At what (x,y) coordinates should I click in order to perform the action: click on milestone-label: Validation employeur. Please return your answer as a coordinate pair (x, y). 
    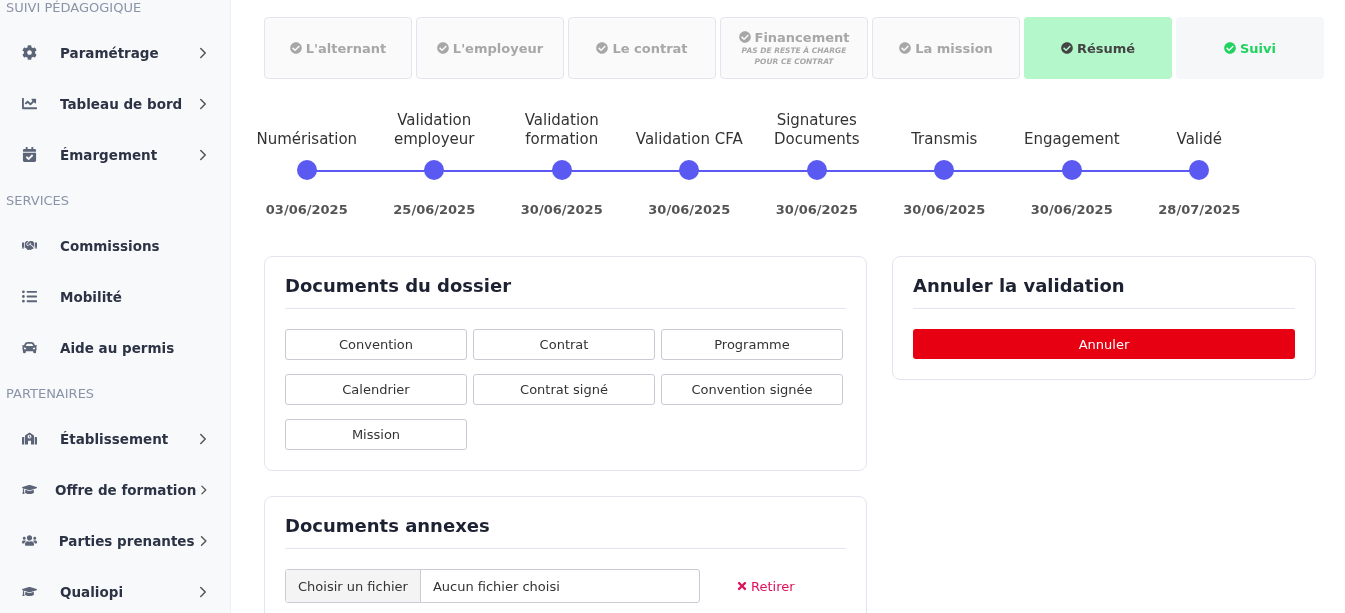
    Looking at the image, I should click on (434, 130).